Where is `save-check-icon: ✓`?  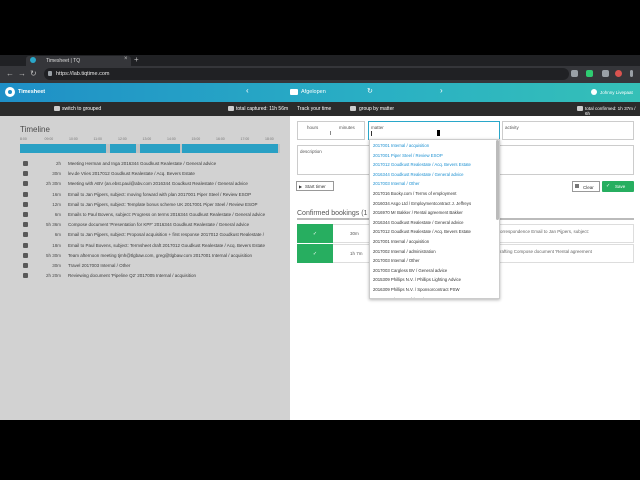 save-check-icon: ✓ is located at coordinates (608, 186).